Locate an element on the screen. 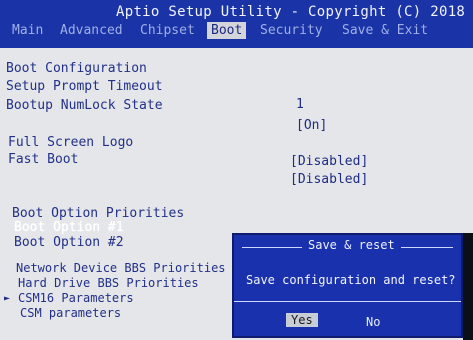 This screenshot has height=340, width=473. setup-prompt-timeout-value: 1 is located at coordinates (300, 104).